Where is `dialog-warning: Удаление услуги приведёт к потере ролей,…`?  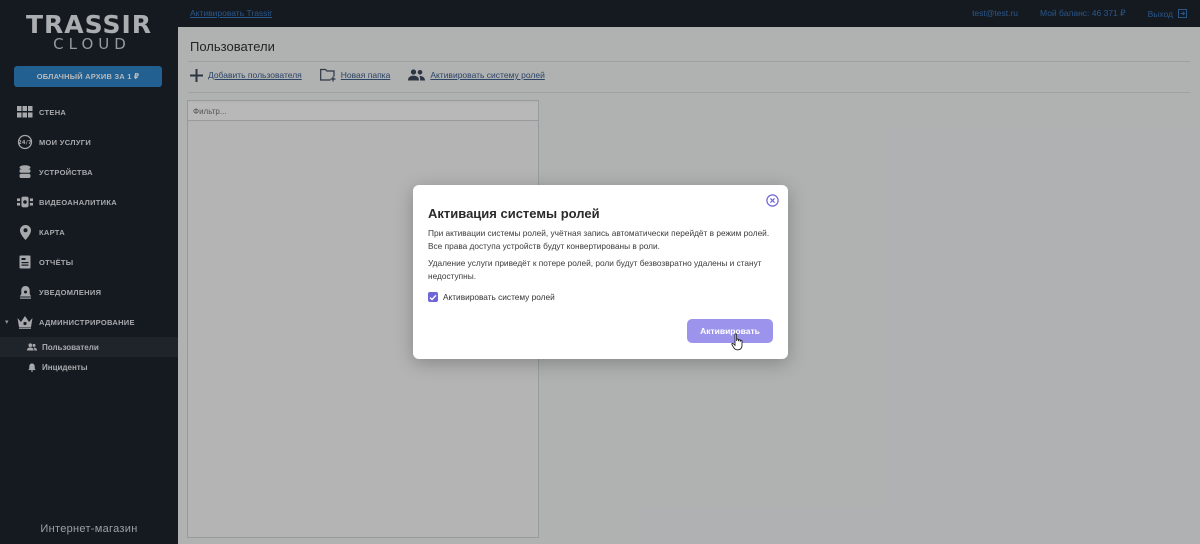
dialog-warning: Удаление услуги приведёт к потере ролей,… is located at coordinates (595, 269).